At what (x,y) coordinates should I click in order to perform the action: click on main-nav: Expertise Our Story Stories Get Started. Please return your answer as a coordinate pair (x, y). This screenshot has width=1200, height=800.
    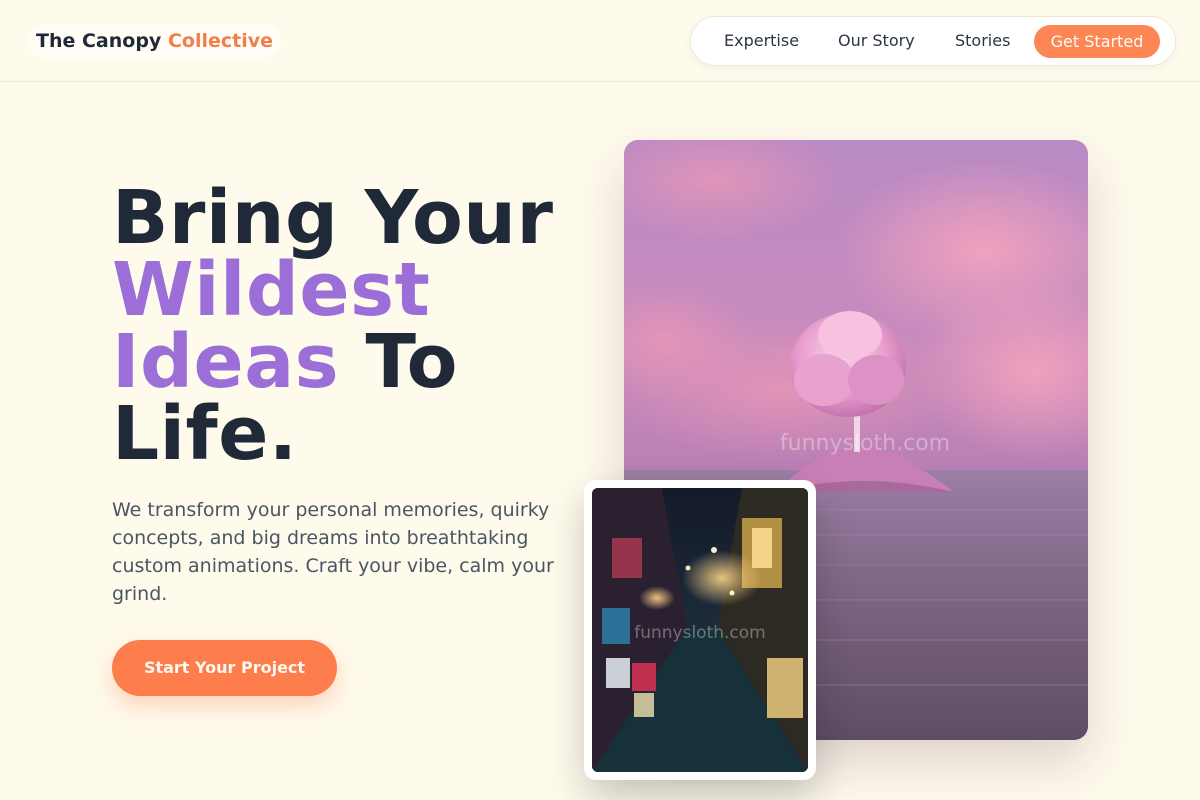
    Looking at the image, I should click on (933, 41).